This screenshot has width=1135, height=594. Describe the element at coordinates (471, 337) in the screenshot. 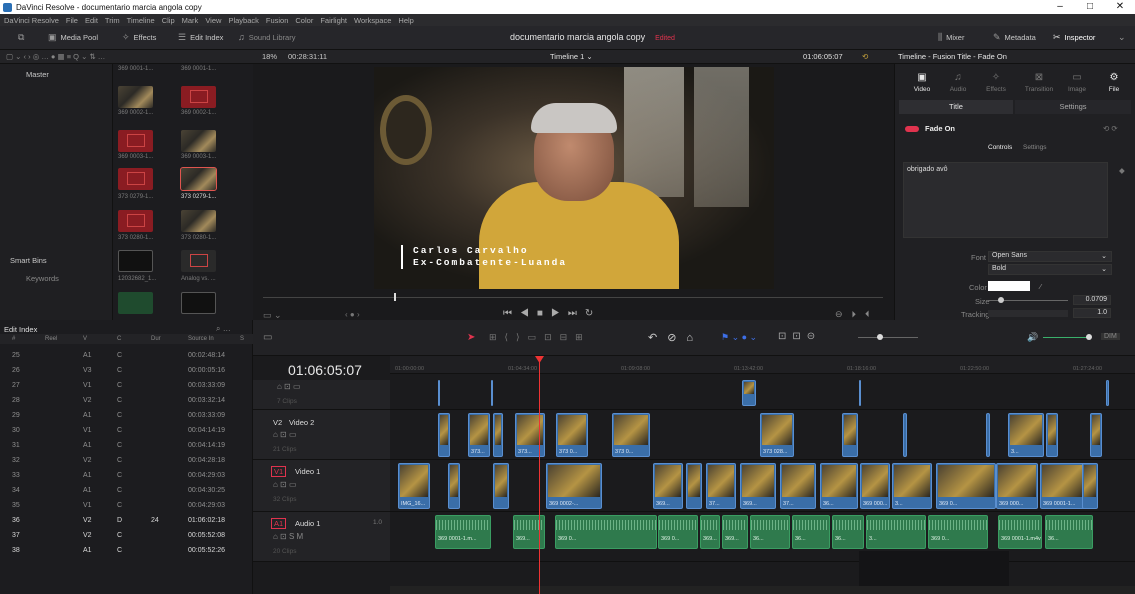

I see `selection-tool-icon: ➤` at that location.